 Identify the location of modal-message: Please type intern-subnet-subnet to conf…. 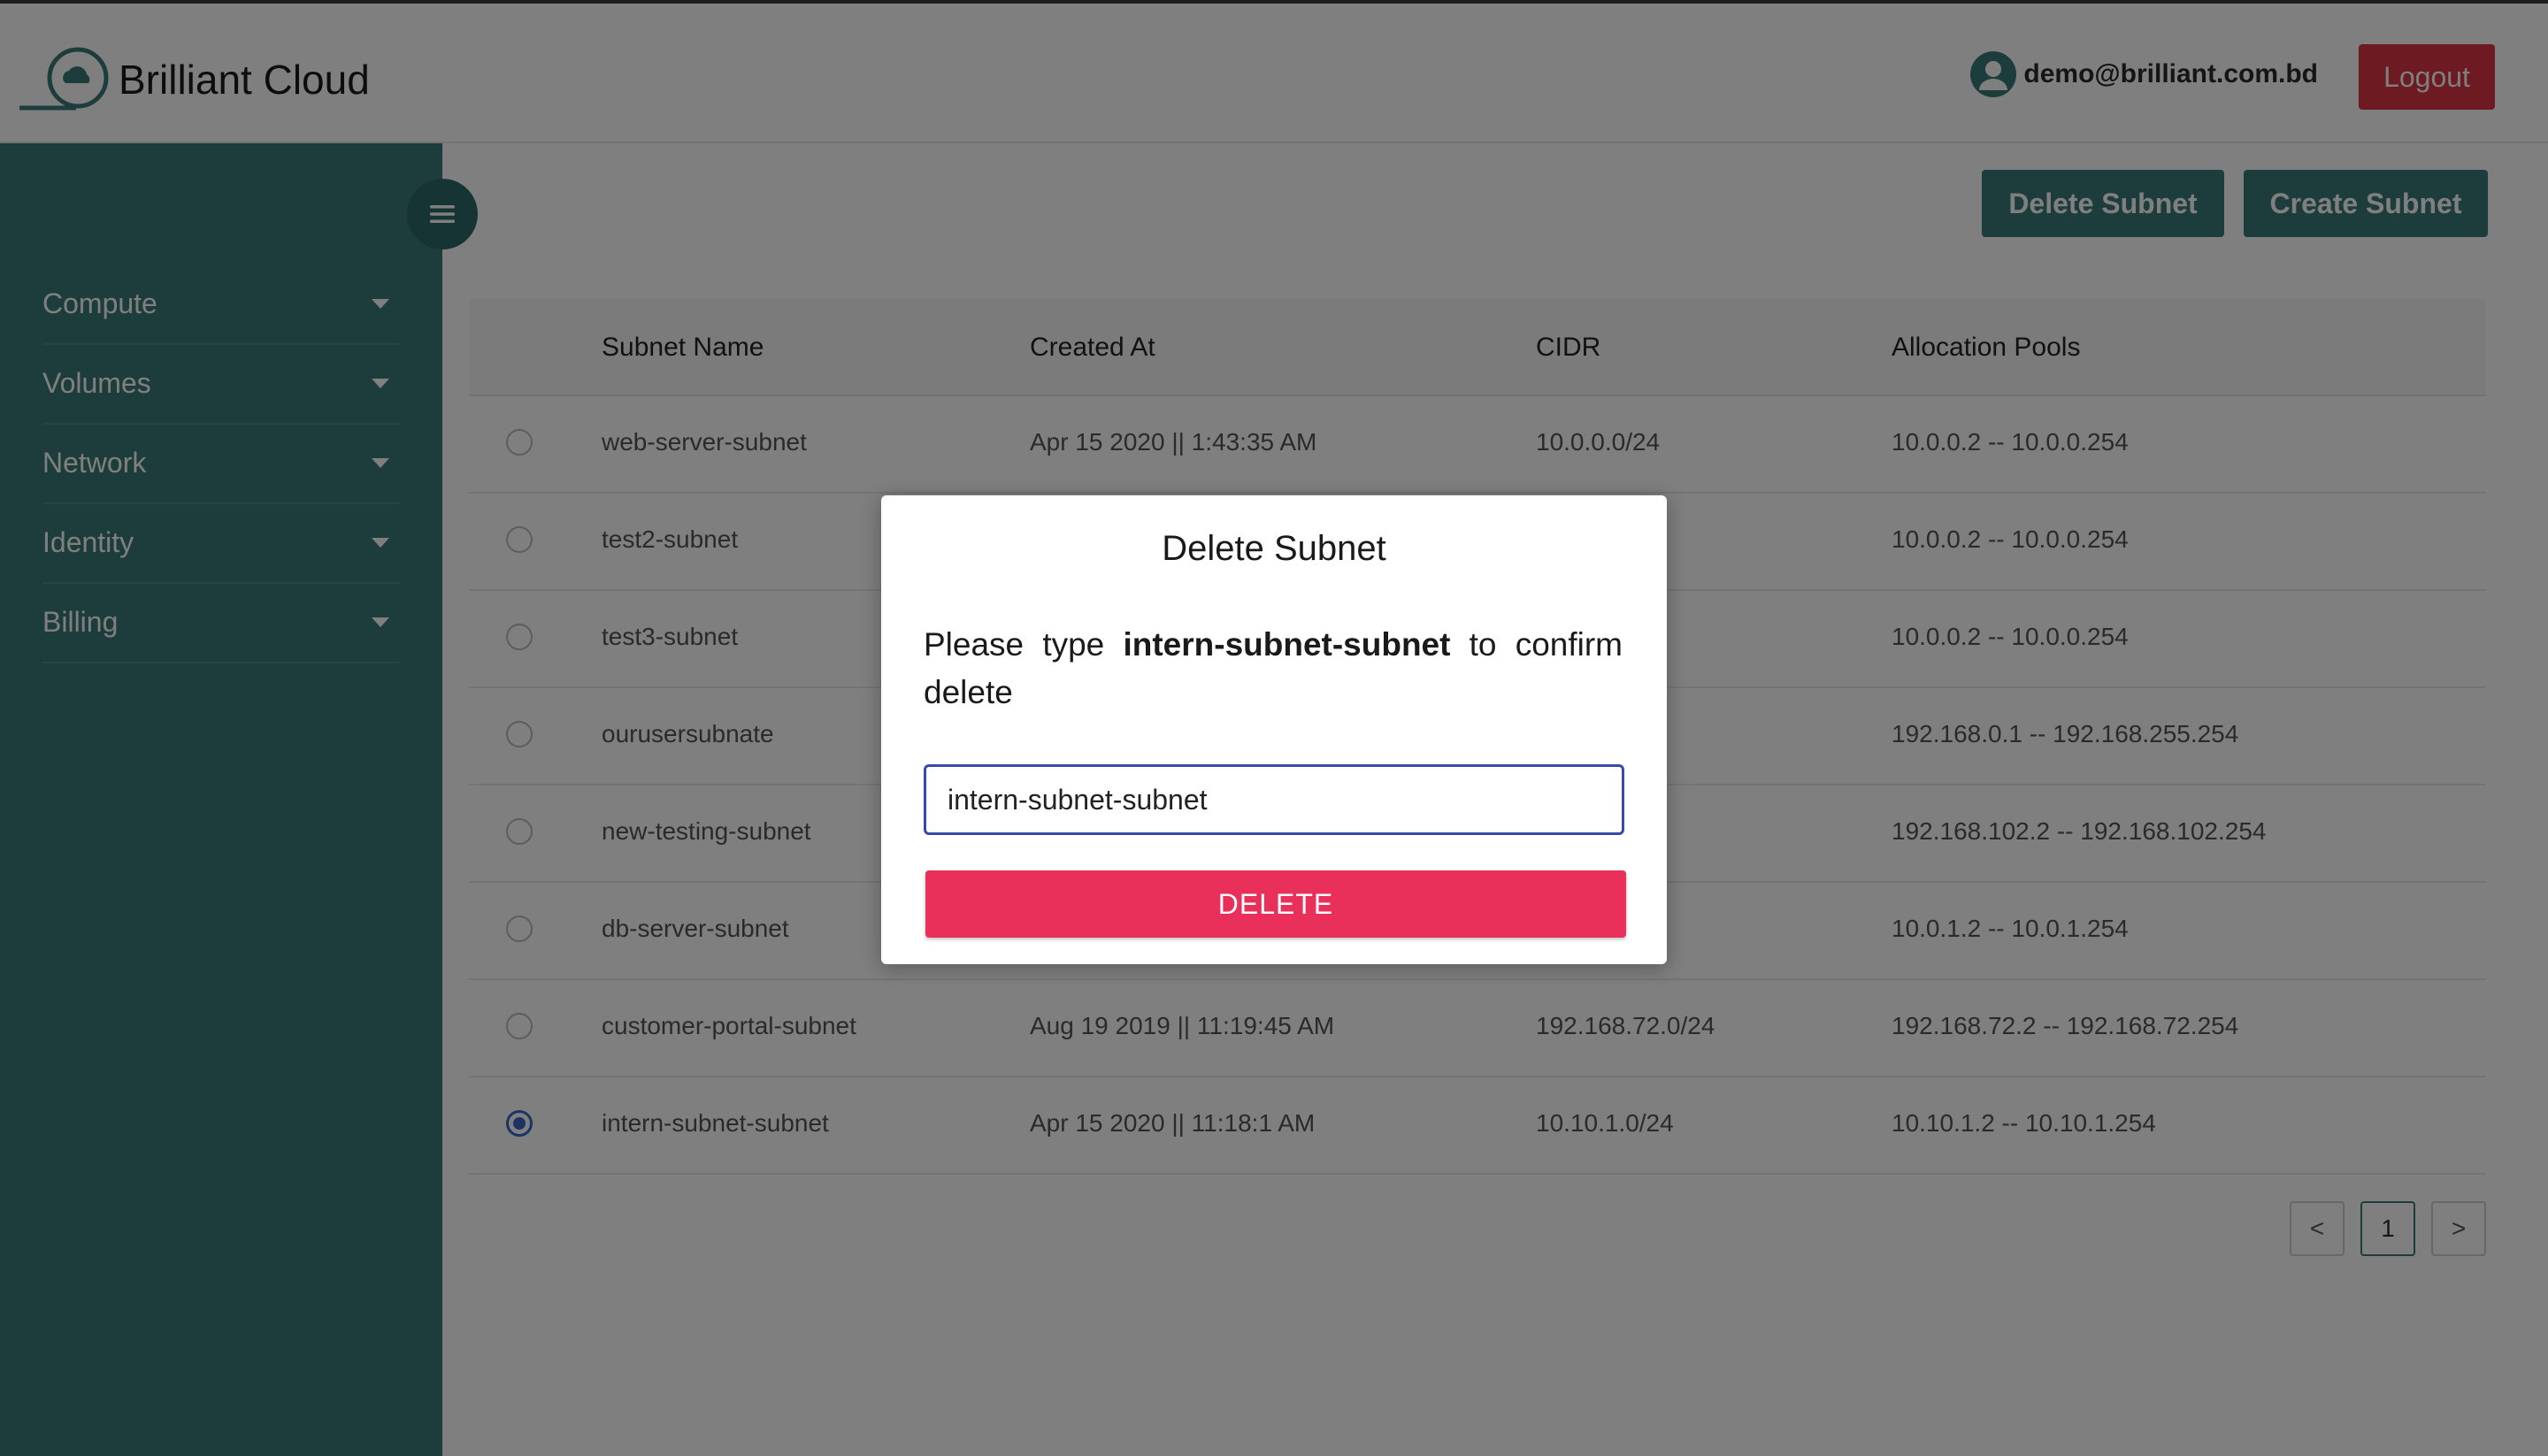
(1273, 669).